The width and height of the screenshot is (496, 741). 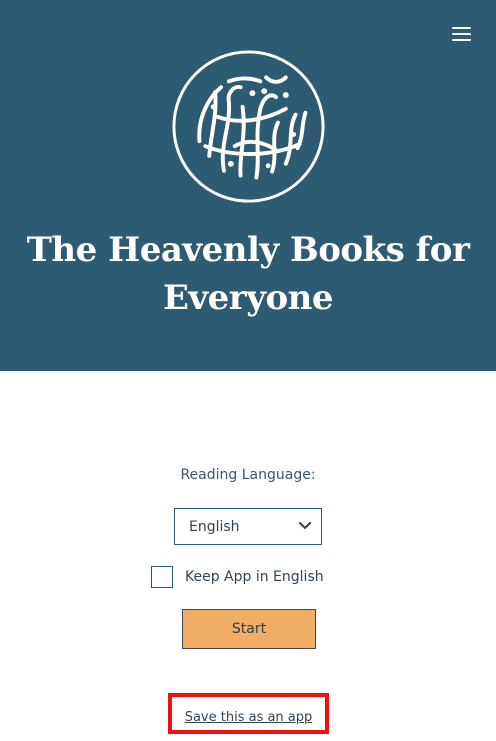 I want to click on save-app-highlight: Save this as an app, so click(x=248, y=713).